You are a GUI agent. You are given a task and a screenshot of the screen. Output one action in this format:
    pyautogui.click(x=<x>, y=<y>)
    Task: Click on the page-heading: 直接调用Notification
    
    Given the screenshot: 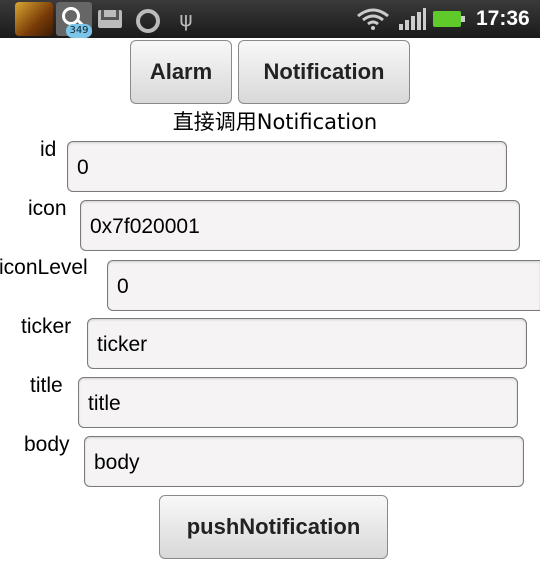 What is the action you would take?
    pyautogui.click(x=275, y=122)
    